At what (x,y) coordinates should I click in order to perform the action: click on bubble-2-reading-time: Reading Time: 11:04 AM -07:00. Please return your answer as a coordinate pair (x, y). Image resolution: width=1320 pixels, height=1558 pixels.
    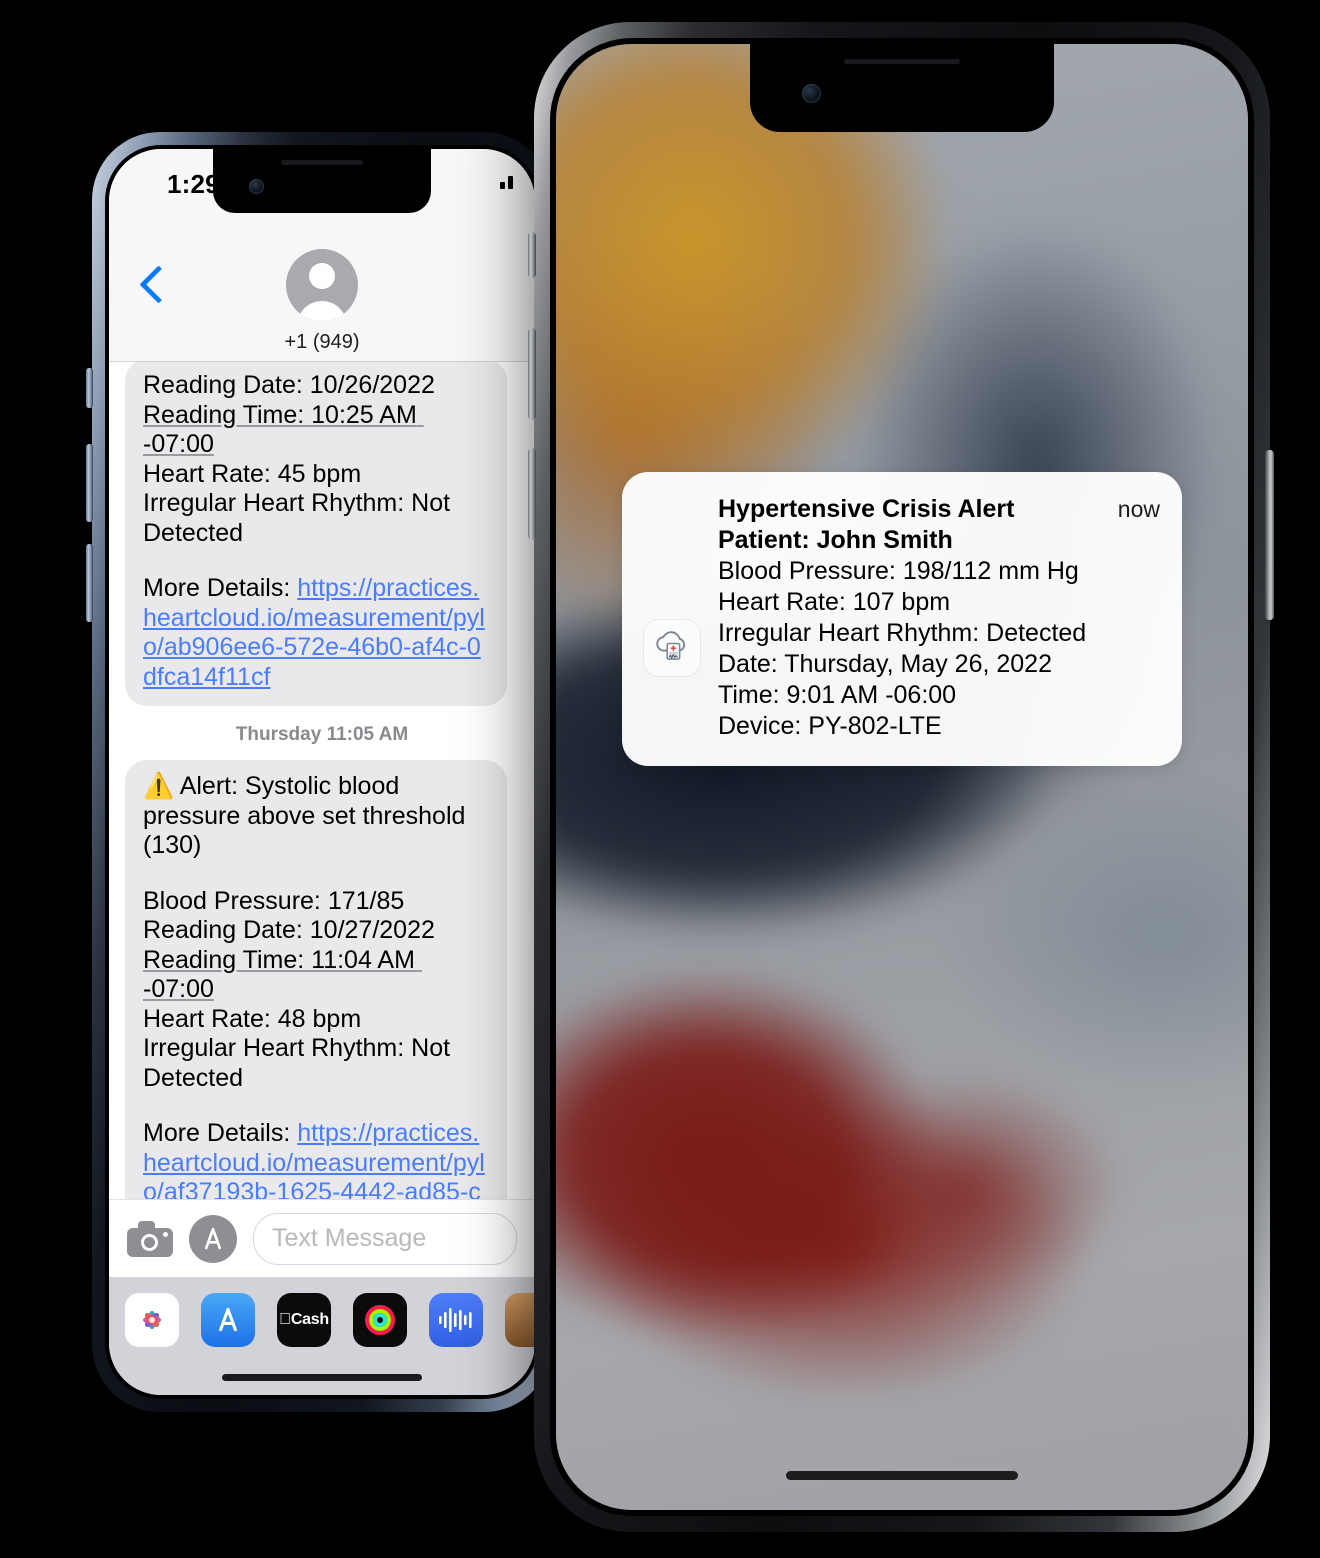
    Looking at the image, I should click on (282, 974).